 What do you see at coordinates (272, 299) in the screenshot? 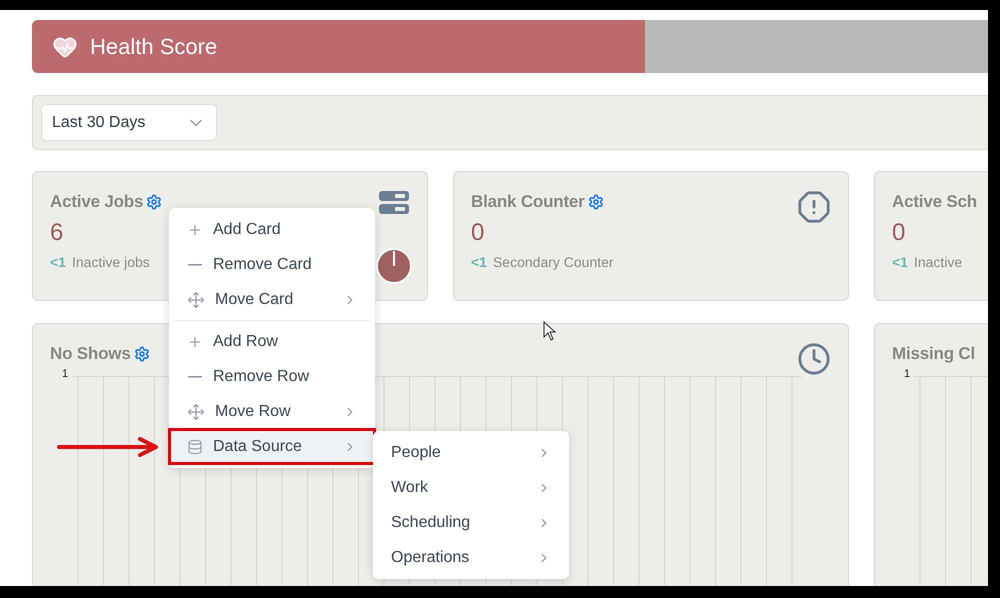
I see `menu-item: Move Card` at bounding box center [272, 299].